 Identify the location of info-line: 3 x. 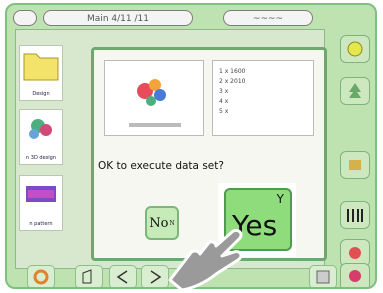
(224, 91).